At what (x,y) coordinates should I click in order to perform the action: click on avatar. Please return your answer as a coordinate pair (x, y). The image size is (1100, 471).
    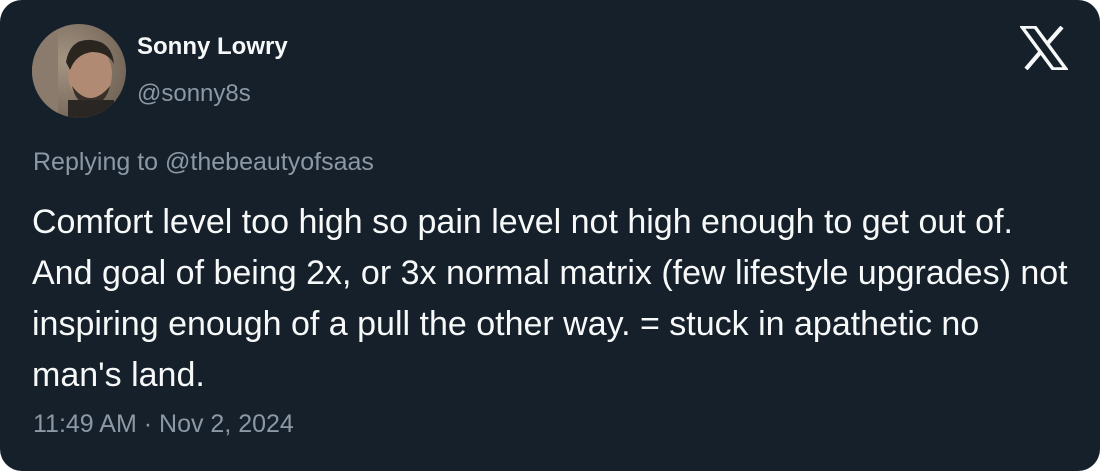
    Looking at the image, I should click on (79, 71).